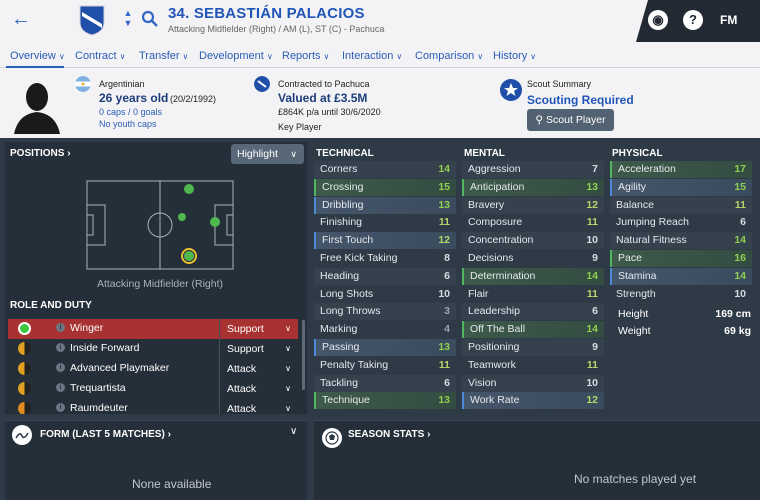 Image resolution: width=760 pixels, height=500 pixels. Describe the element at coordinates (728, 20) in the screenshot. I see `fm-logo-button: FM` at that location.